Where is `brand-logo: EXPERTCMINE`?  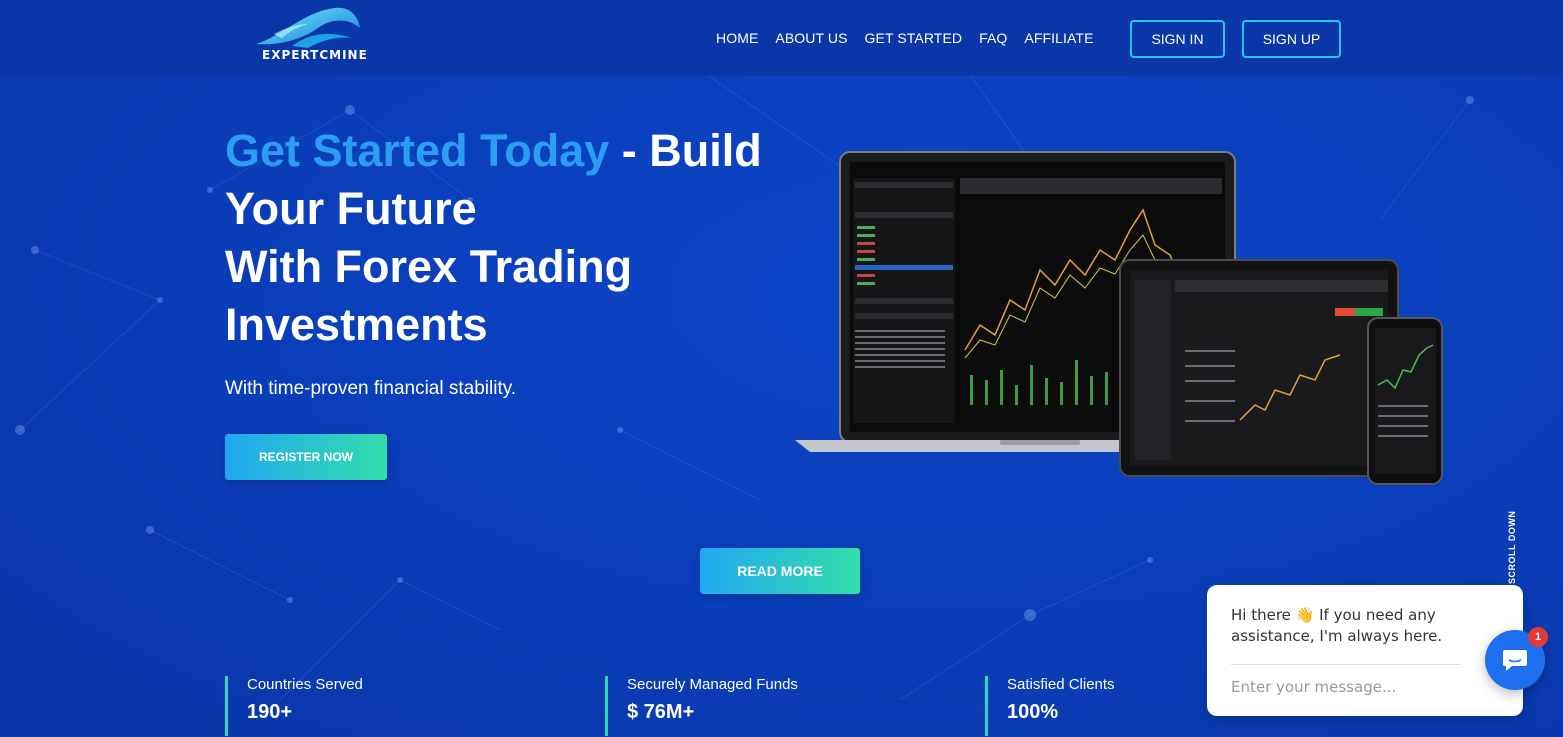 brand-logo: EXPERTCMINE is located at coordinates (309, 35).